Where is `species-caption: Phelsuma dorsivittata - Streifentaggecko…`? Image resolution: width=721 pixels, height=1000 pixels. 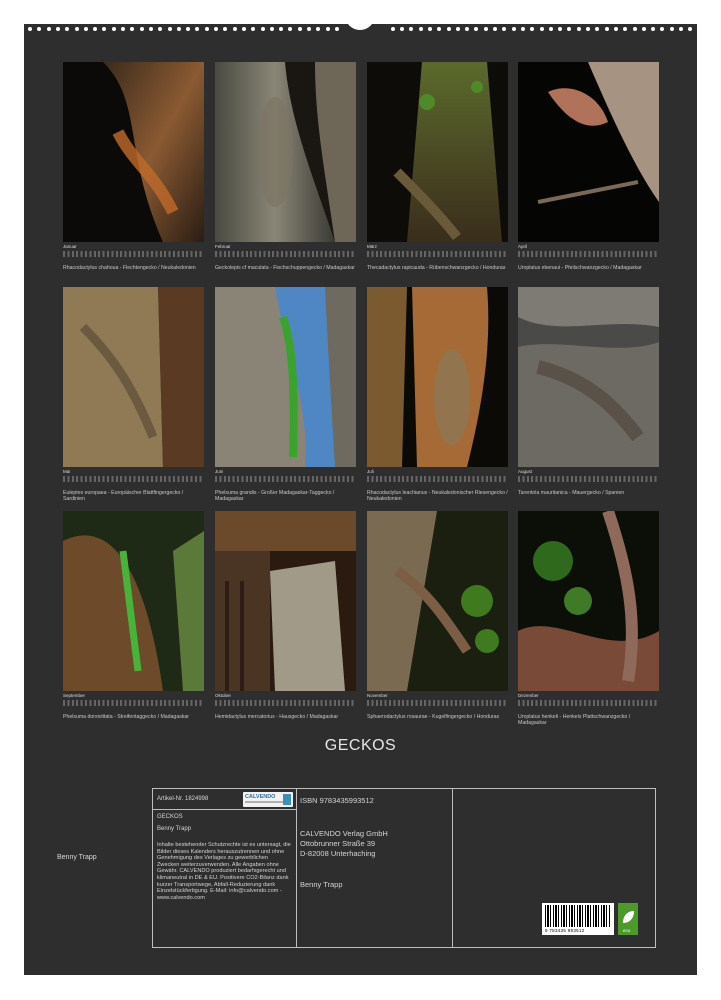 species-caption: Phelsuma dorsivittata - Streifentaggecko… is located at coordinates (126, 717).